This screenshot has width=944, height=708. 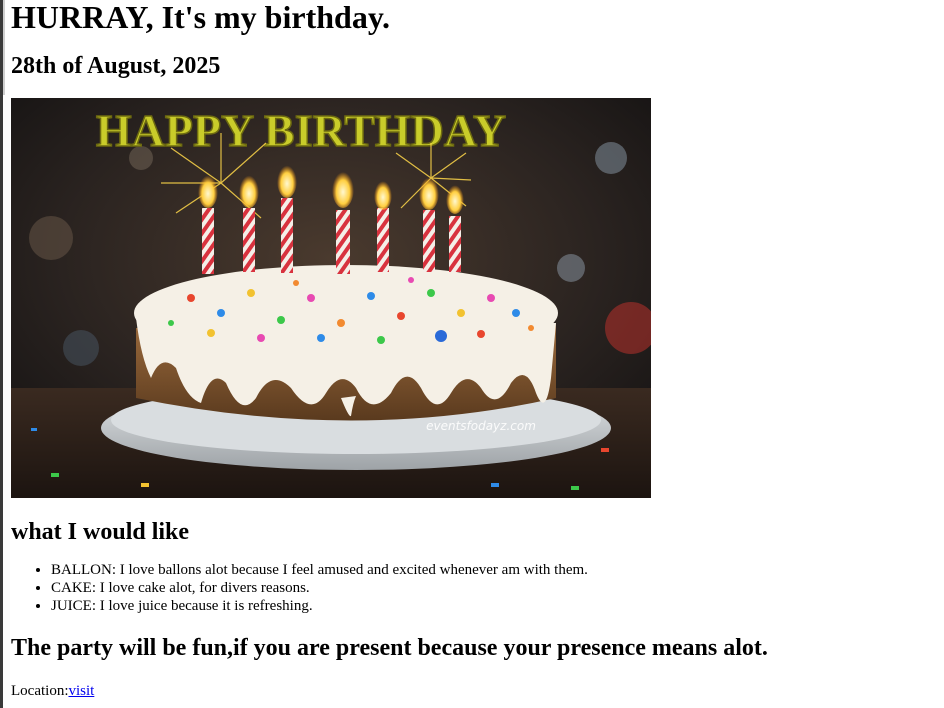 What do you see at coordinates (481, 426) in the screenshot?
I see `image-watermark: eventsfodayz.com` at bounding box center [481, 426].